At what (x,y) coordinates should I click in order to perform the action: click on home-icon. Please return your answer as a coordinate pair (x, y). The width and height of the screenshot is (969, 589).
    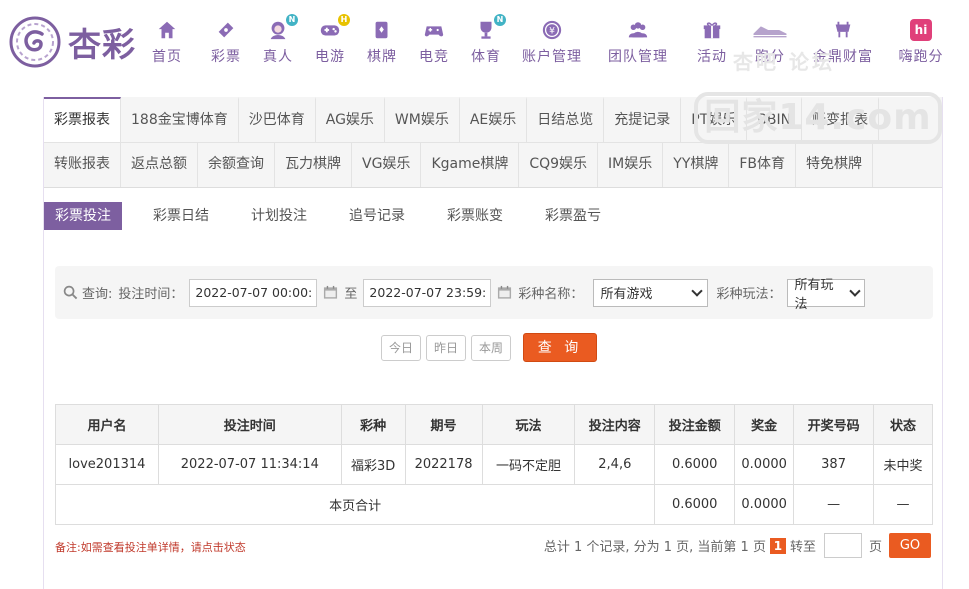
    Looking at the image, I should click on (167, 30).